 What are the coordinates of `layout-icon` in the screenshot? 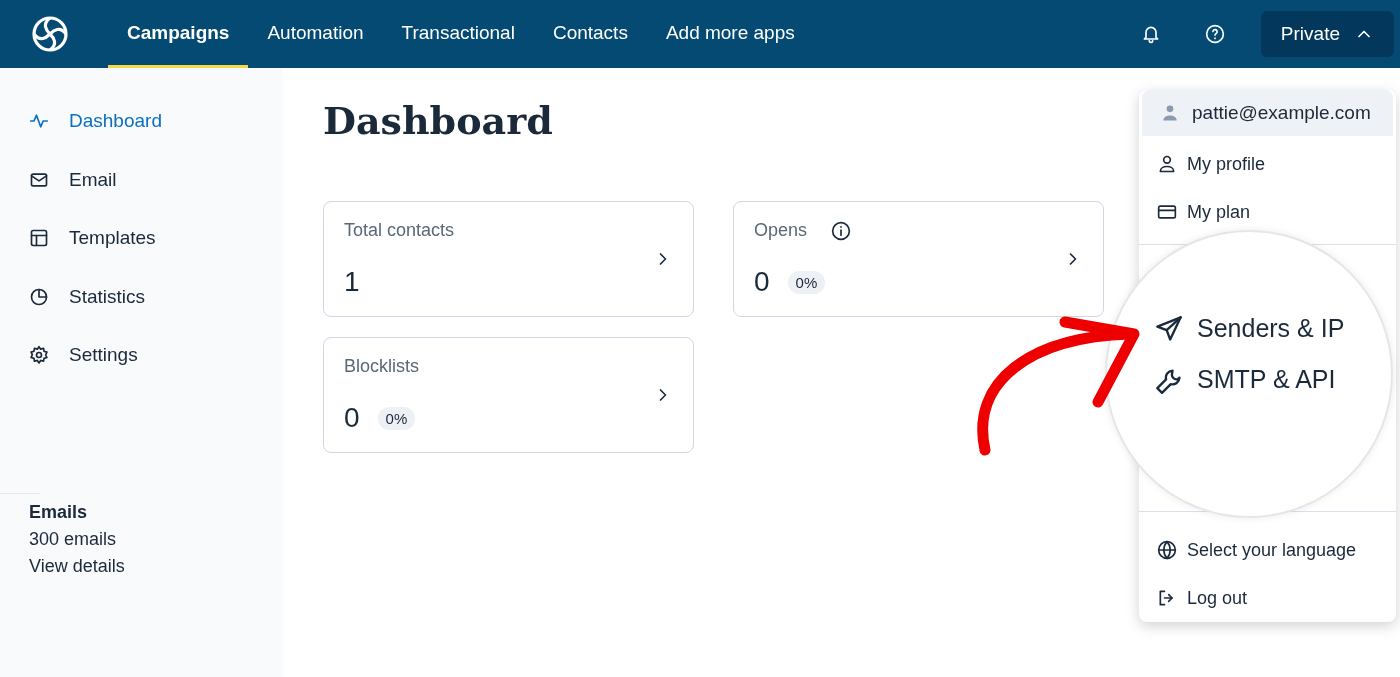 It's located at (39, 238).